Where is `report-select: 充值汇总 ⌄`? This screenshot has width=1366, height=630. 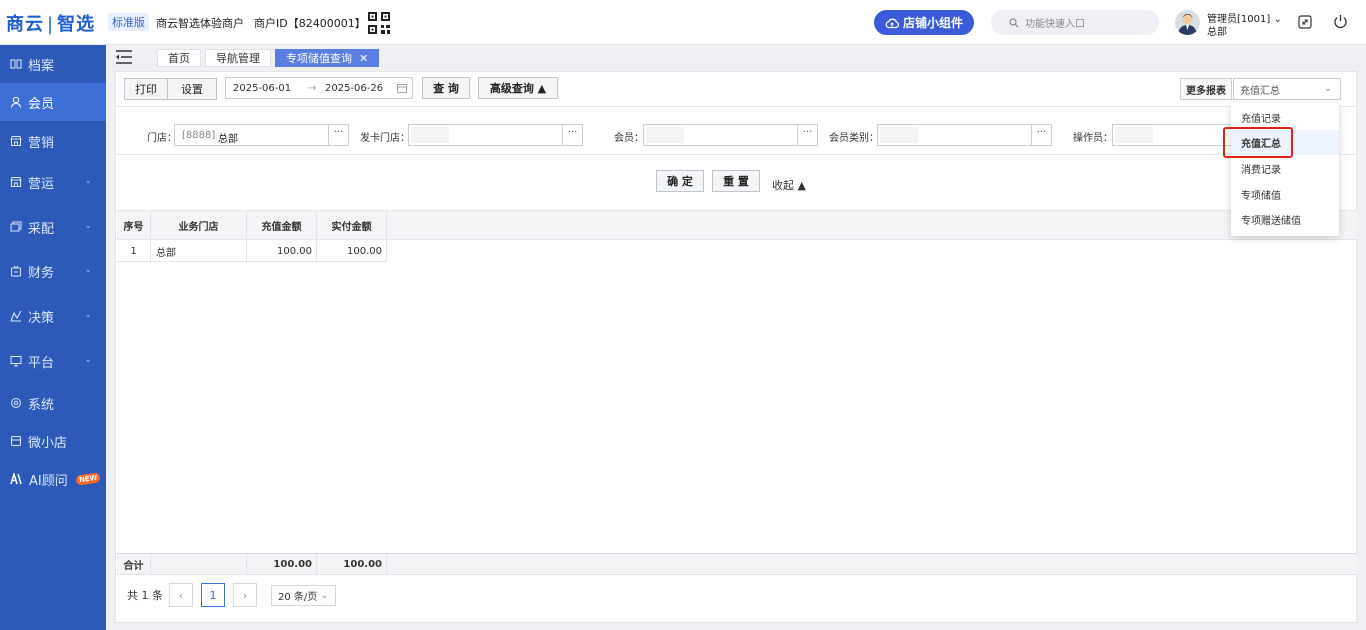 report-select: 充值汇总 ⌄ is located at coordinates (1287, 89).